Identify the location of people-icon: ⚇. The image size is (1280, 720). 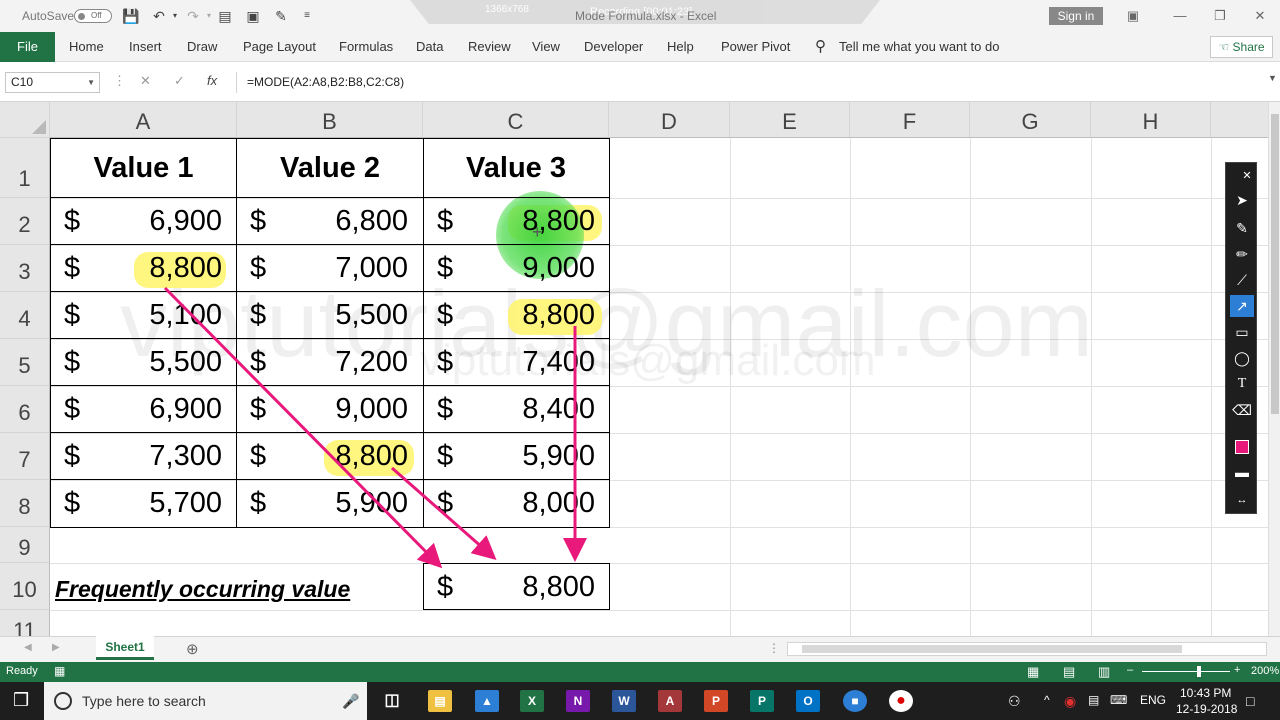
(1014, 701).